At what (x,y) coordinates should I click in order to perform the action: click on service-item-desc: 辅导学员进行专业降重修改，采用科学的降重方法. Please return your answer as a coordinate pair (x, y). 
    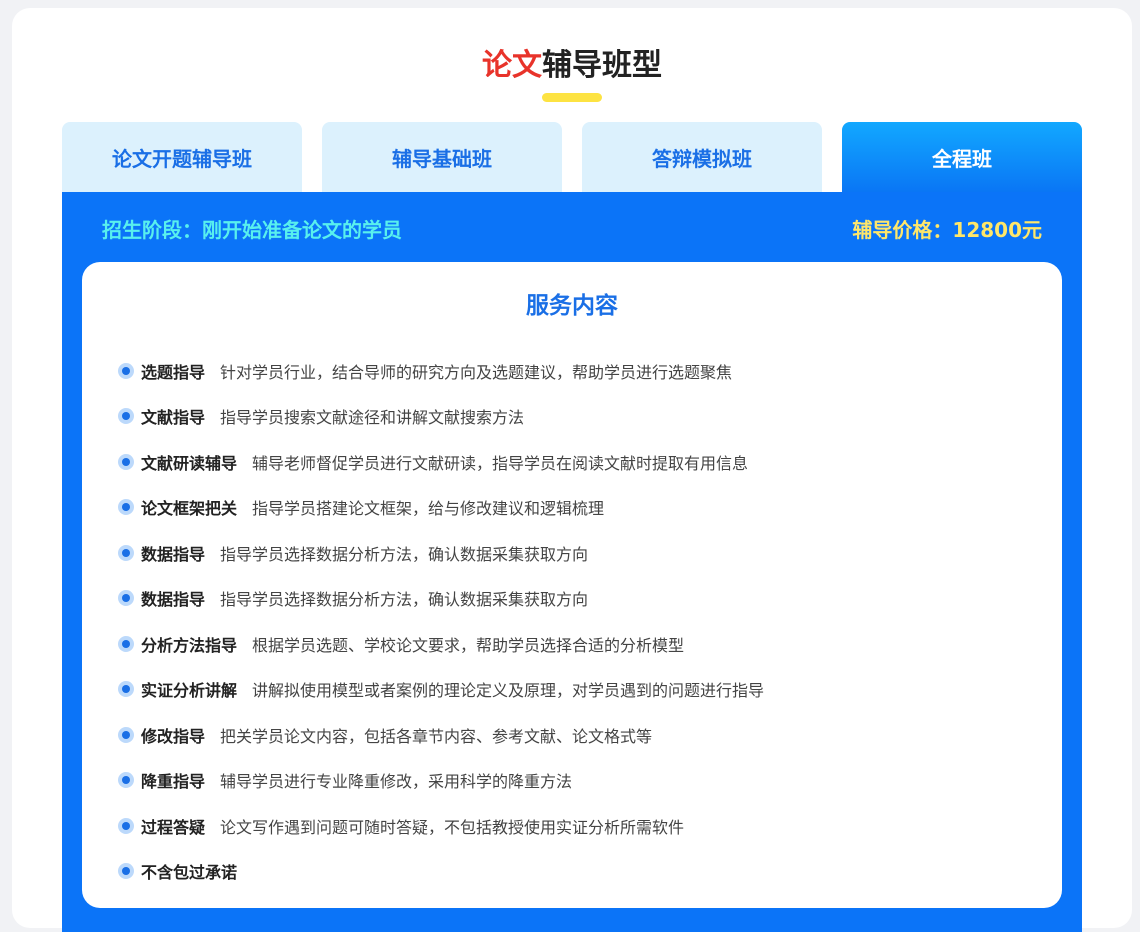
    Looking at the image, I should click on (396, 782).